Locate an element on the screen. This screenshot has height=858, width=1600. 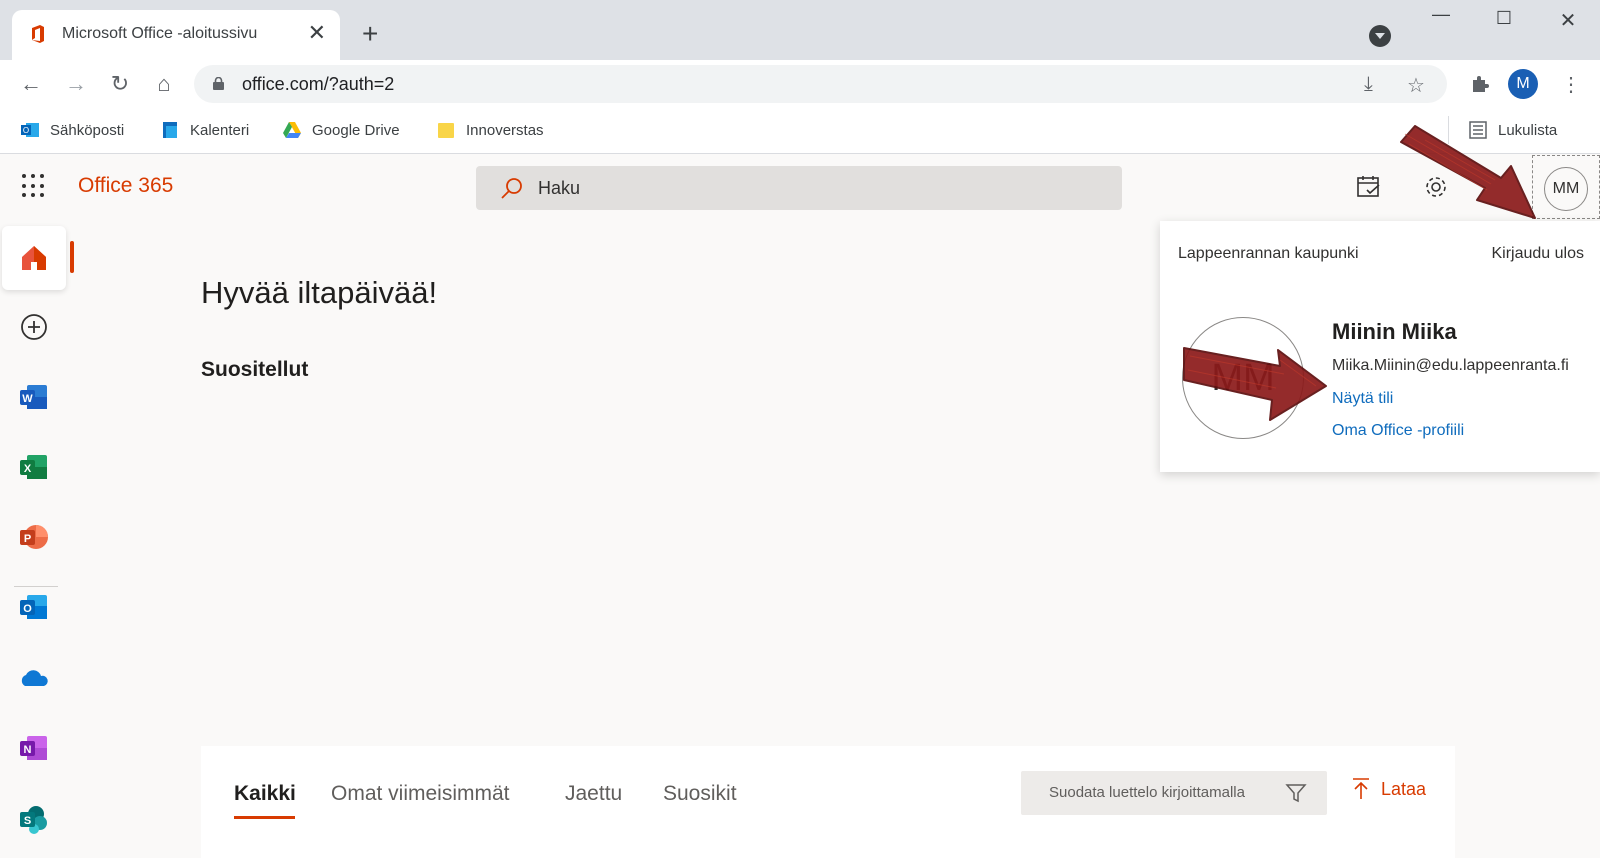
organization-name: Lappeenrannan kaupunki is located at coordinates (1268, 253).